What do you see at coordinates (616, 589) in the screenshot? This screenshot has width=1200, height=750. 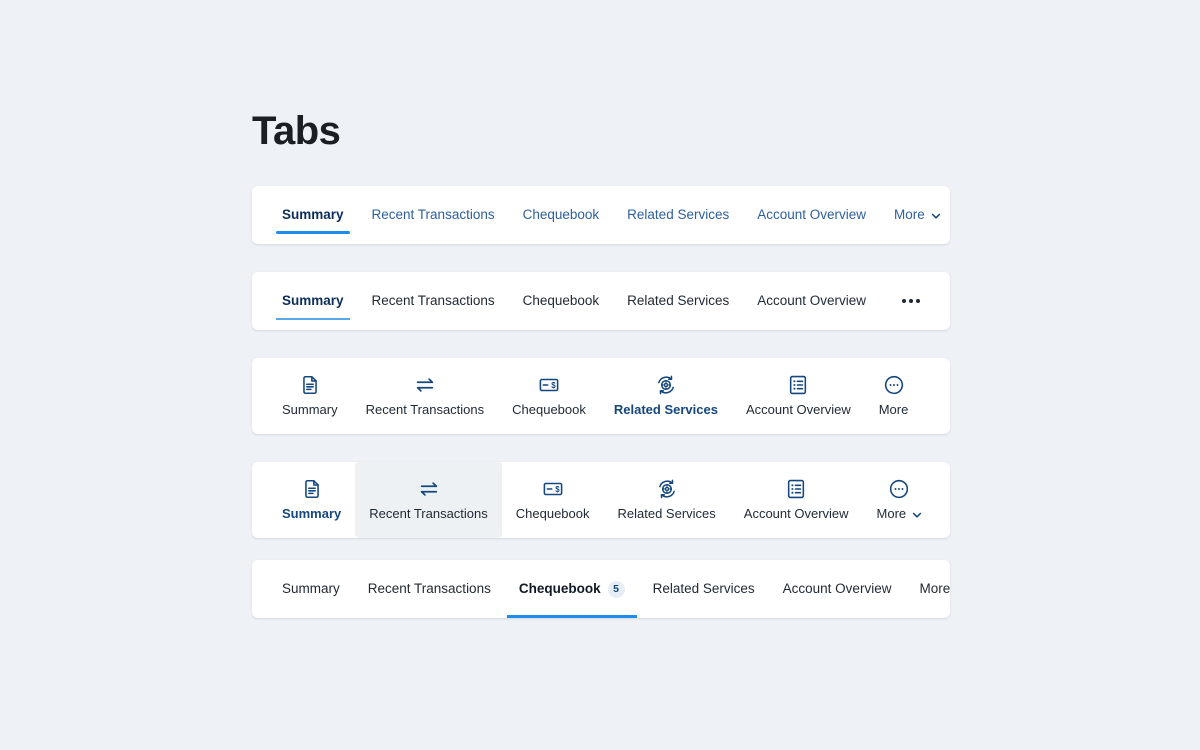 I see `status-badge: 5` at bounding box center [616, 589].